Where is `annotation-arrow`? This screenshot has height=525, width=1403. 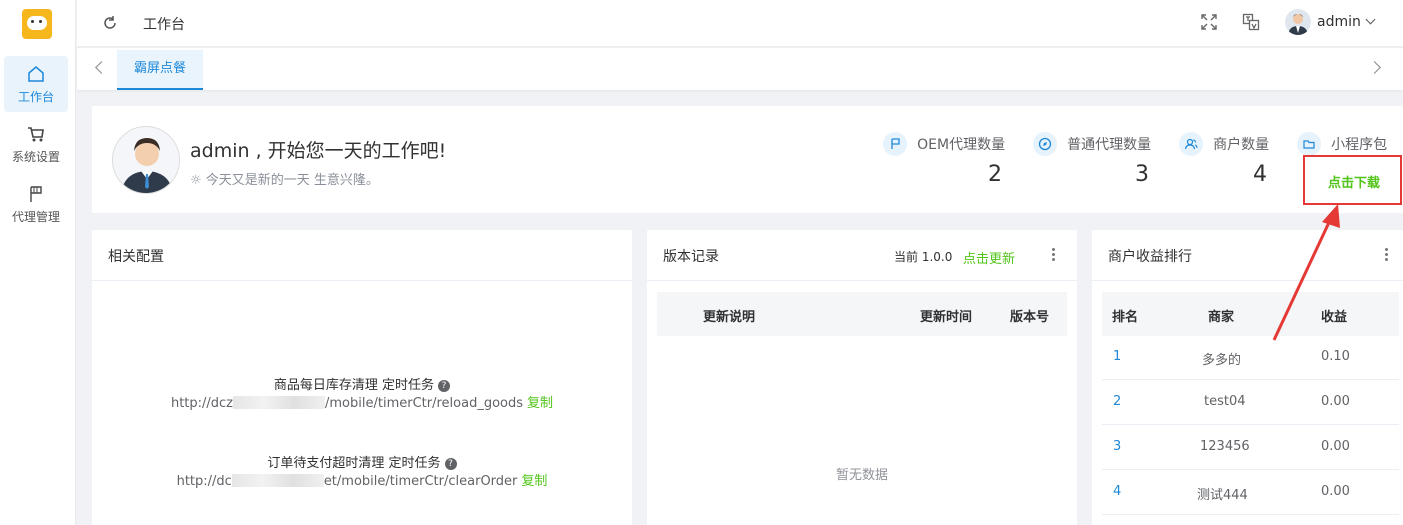
annotation-arrow is located at coordinates (1306, 272).